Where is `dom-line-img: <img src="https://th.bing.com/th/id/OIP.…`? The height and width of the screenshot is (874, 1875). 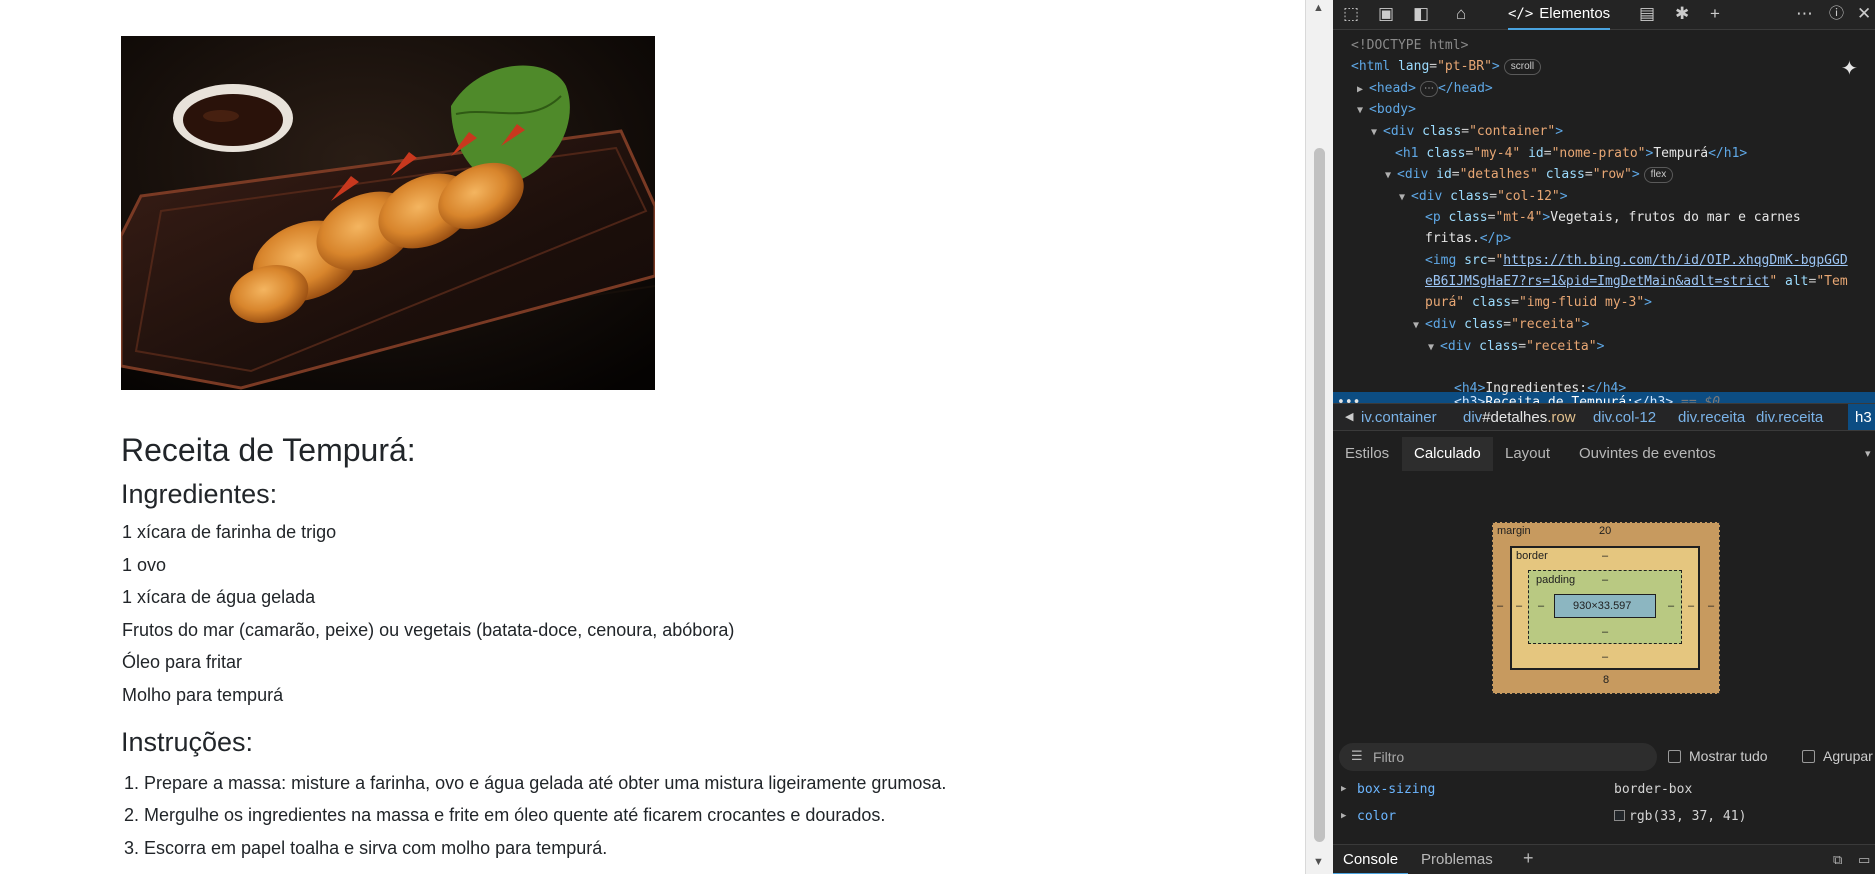 dom-line-img: <img src="https://th.bing.com/th/id/OIP.… is located at coordinates (1636, 261).